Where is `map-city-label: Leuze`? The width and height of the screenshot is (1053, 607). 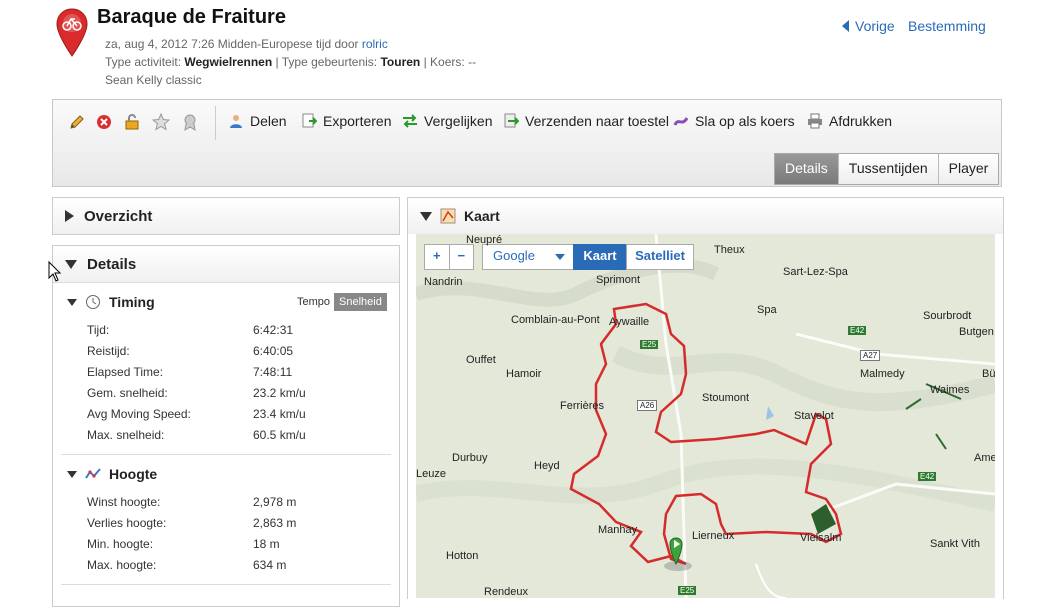 map-city-label: Leuze is located at coordinates (431, 474).